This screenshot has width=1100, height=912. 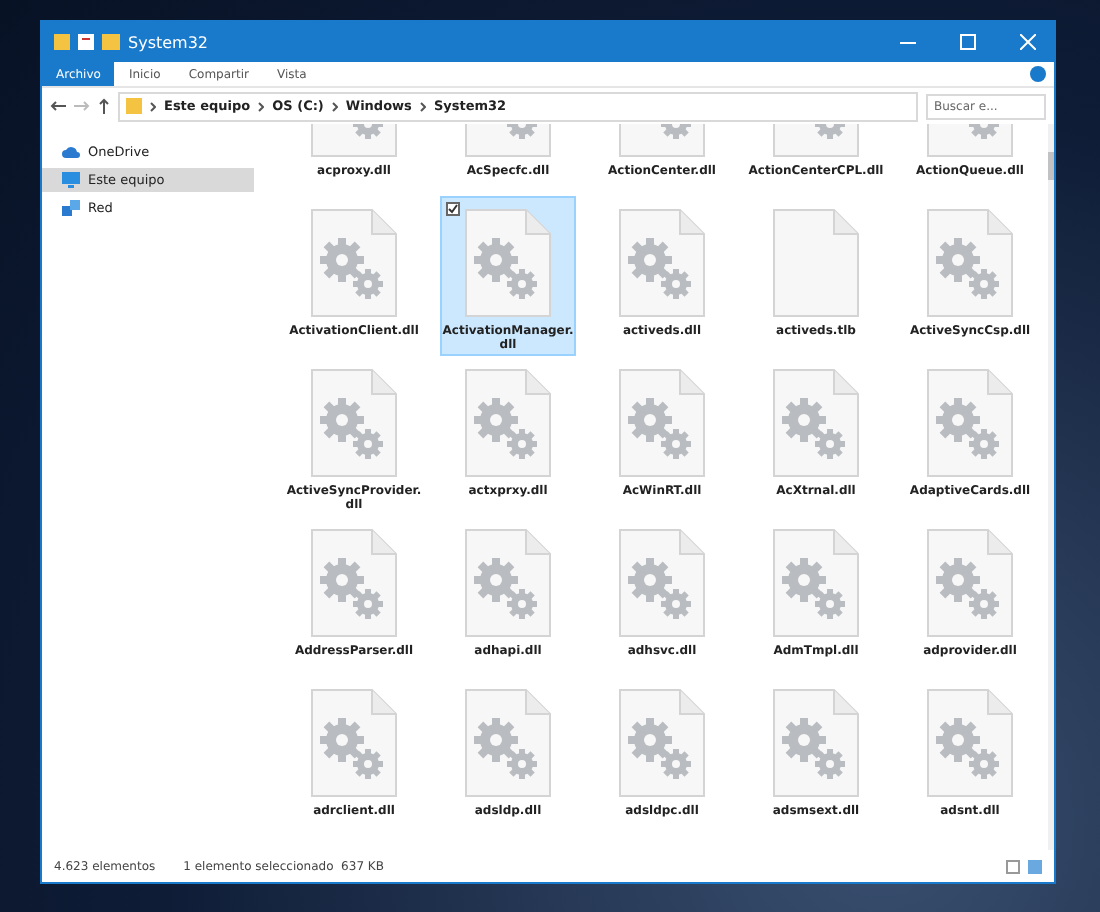 I want to click on close-icon, so click(x=1028, y=42).